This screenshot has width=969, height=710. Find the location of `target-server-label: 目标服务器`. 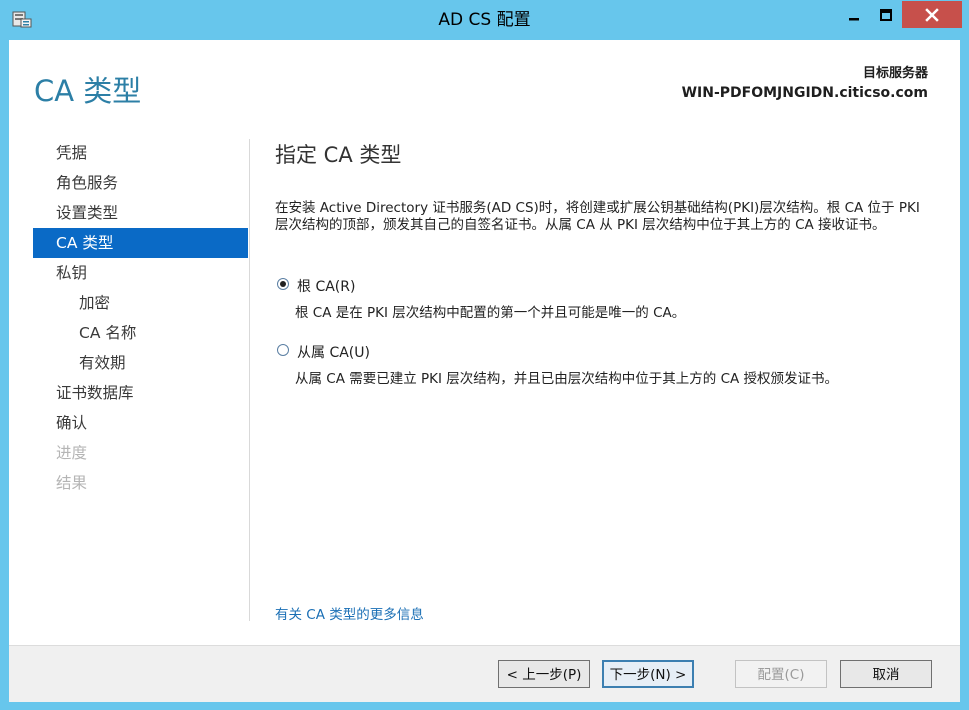

target-server-label: 目标服务器 is located at coordinates (895, 73).